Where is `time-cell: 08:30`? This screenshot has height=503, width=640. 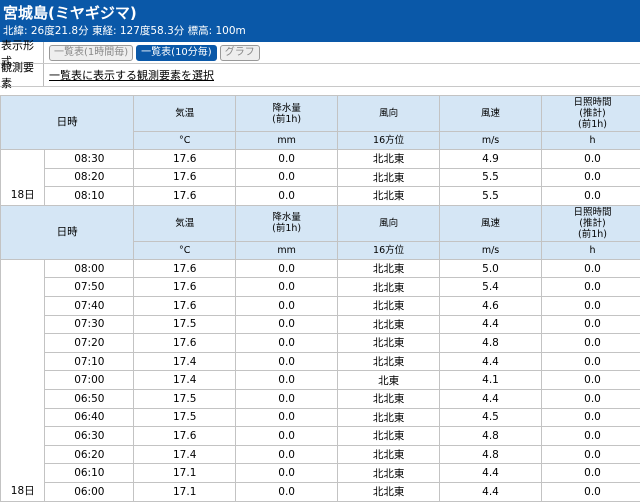
time-cell: 08:30 is located at coordinates (89, 159).